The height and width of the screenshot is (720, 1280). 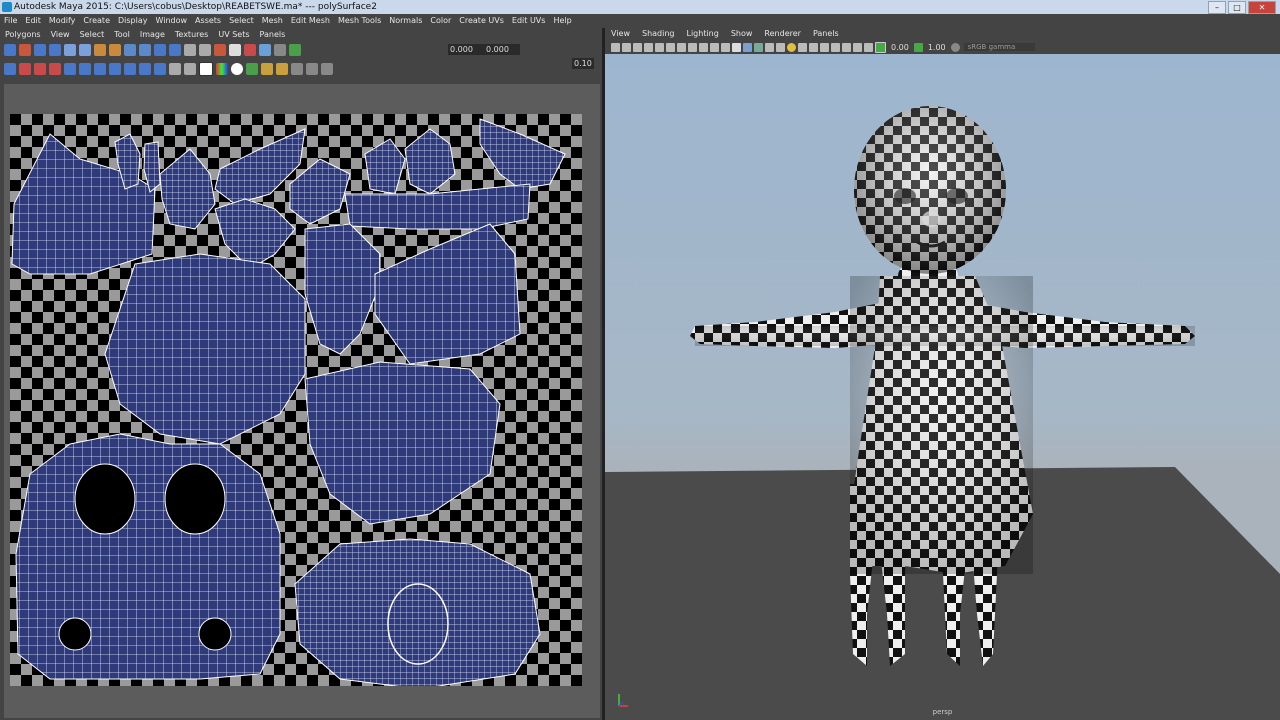 I want to click on textured-icon, so click(x=780, y=47).